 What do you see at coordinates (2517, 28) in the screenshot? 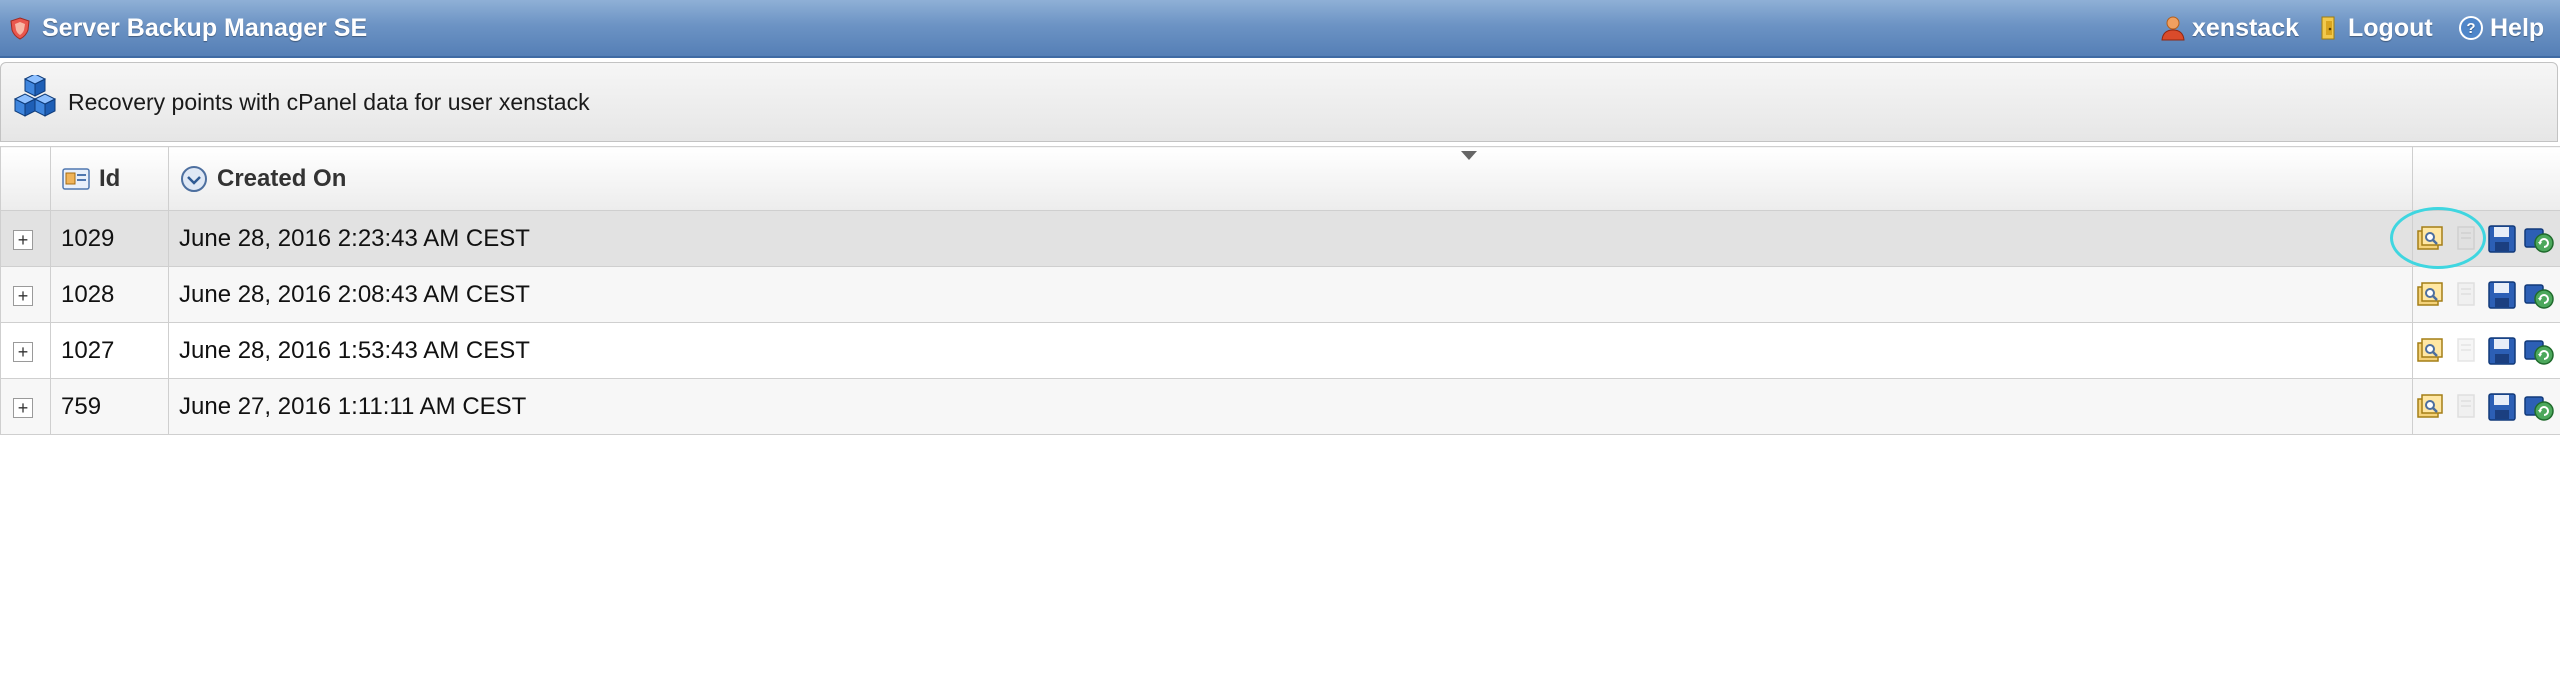
I see `help-label: Help` at bounding box center [2517, 28].